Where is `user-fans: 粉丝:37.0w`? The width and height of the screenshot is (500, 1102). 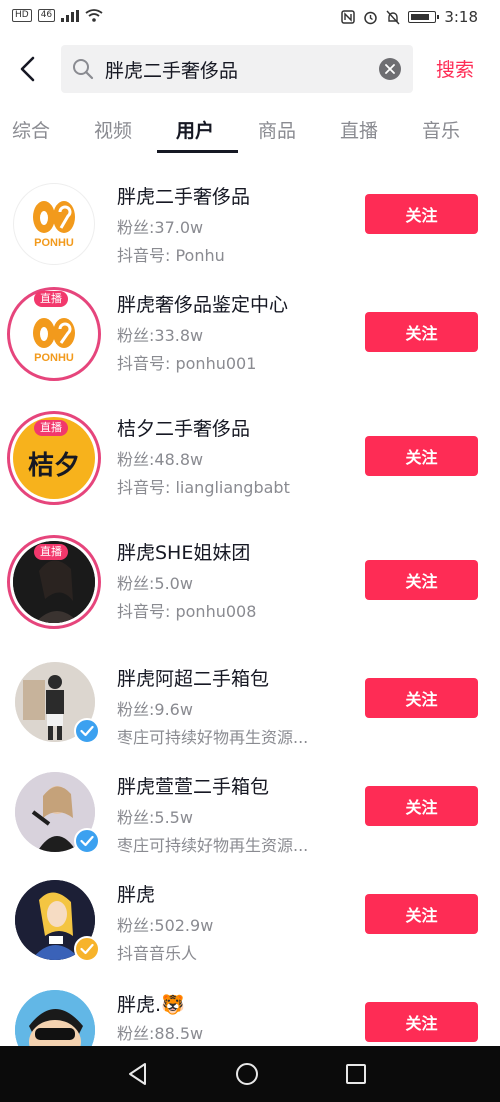 user-fans: 粉丝:37.0w is located at coordinates (160, 227).